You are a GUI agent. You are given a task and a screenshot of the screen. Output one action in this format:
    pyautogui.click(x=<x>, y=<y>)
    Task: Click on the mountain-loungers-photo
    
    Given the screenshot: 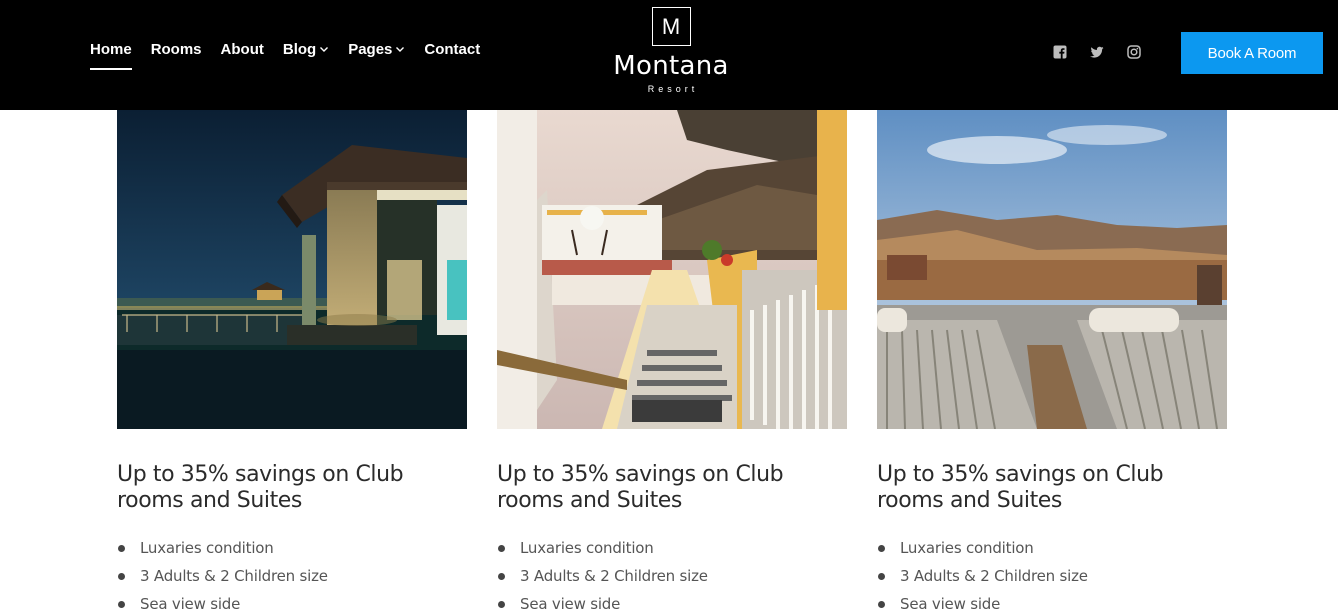 What is the action you would take?
    pyautogui.click(x=1052, y=269)
    